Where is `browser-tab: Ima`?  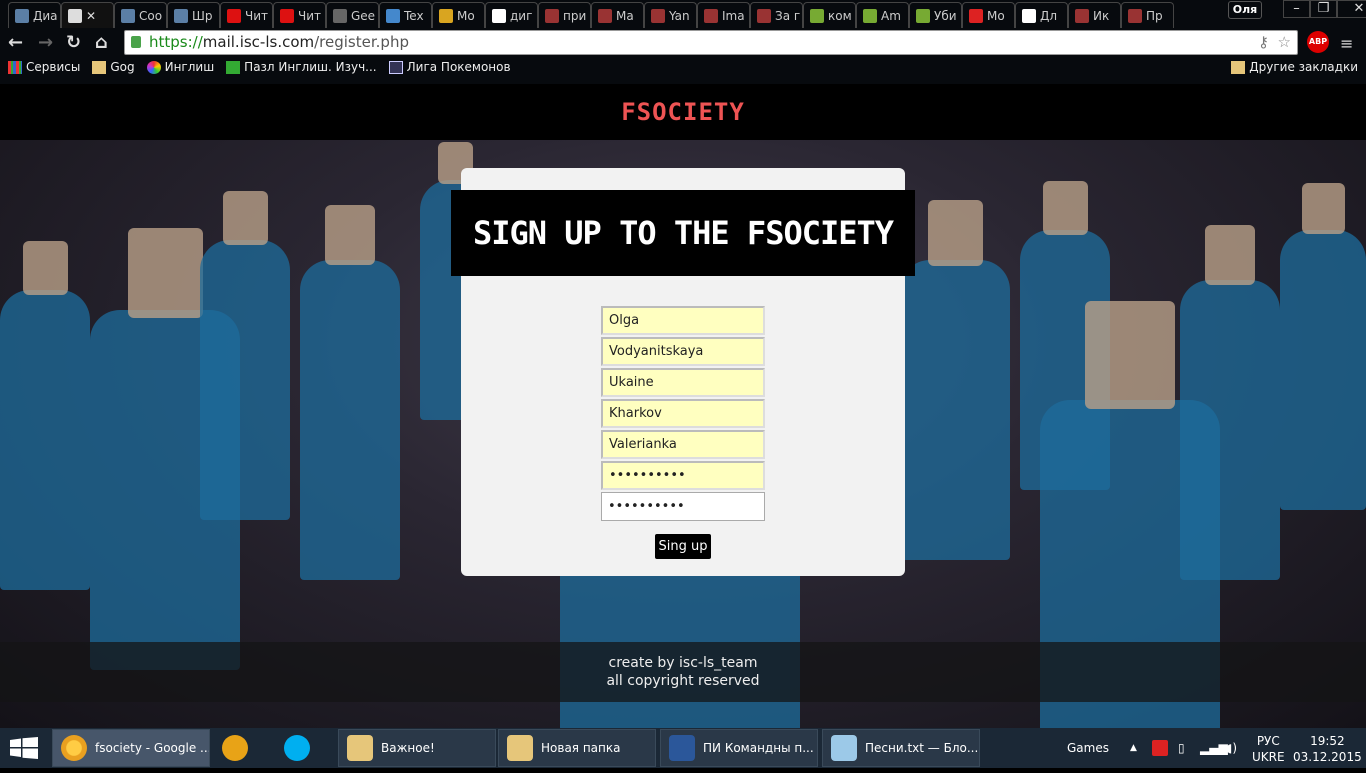 browser-tab: Ima is located at coordinates (723, 15).